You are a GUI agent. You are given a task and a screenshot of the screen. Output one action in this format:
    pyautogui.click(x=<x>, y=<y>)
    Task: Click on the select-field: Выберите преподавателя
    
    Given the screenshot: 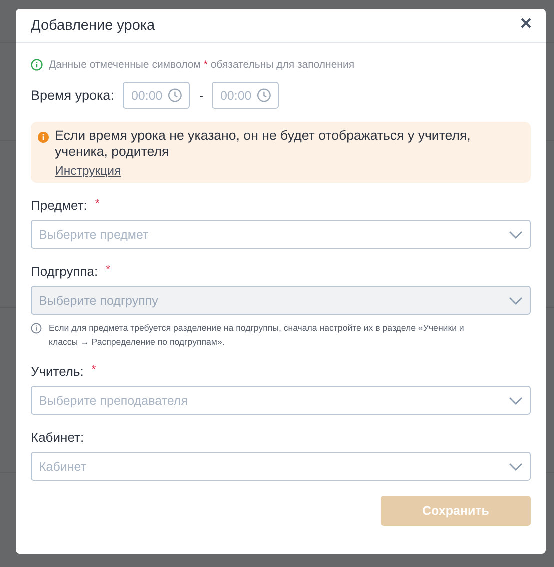 What is the action you would take?
    pyautogui.click(x=281, y=400)
    